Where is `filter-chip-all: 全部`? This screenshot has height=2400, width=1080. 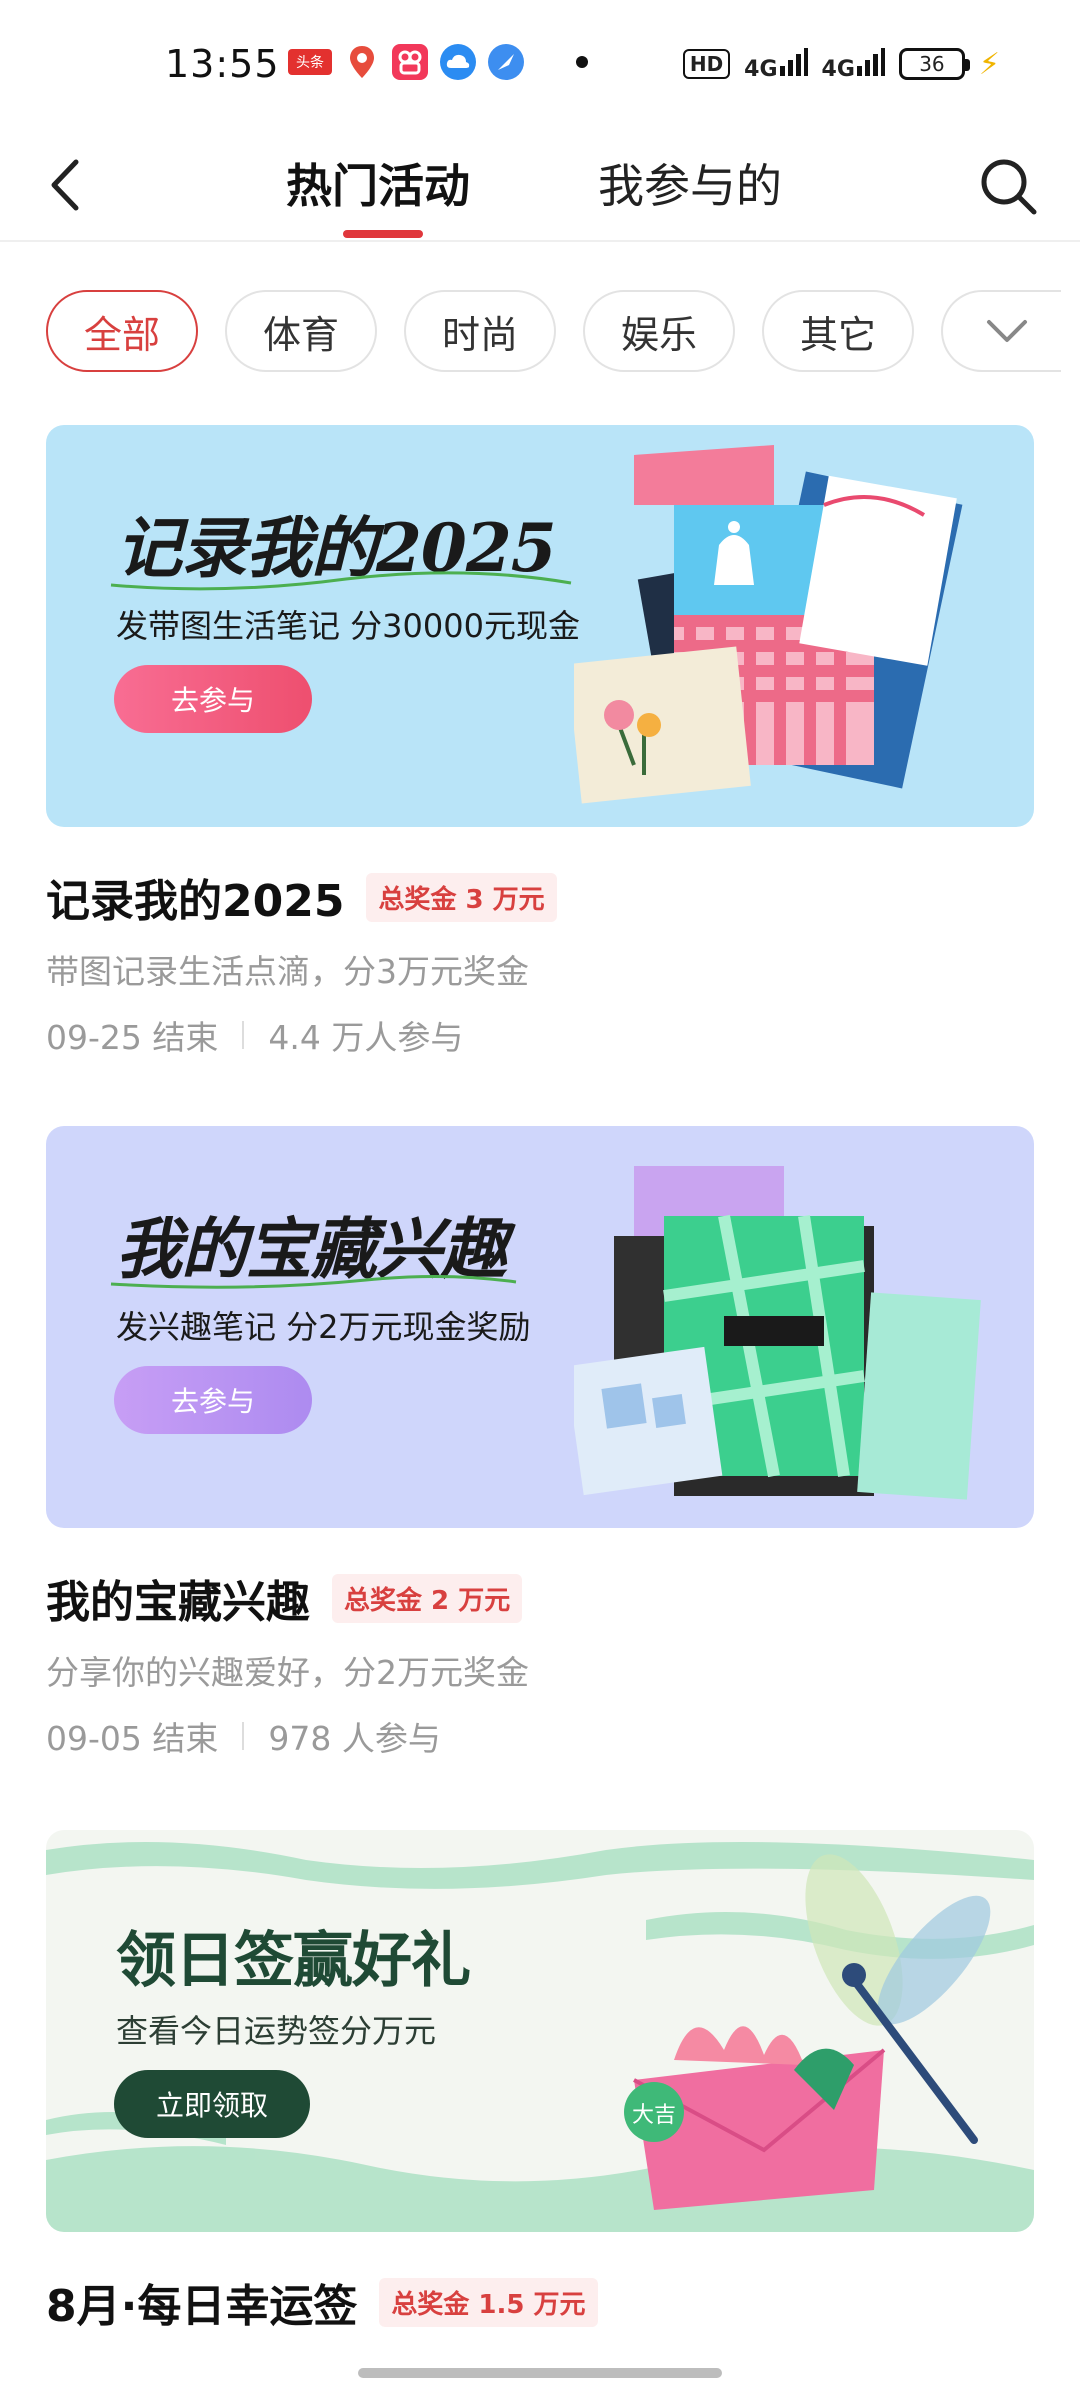 filter-chip-all: 全部 is located at coordinates (122, 331).